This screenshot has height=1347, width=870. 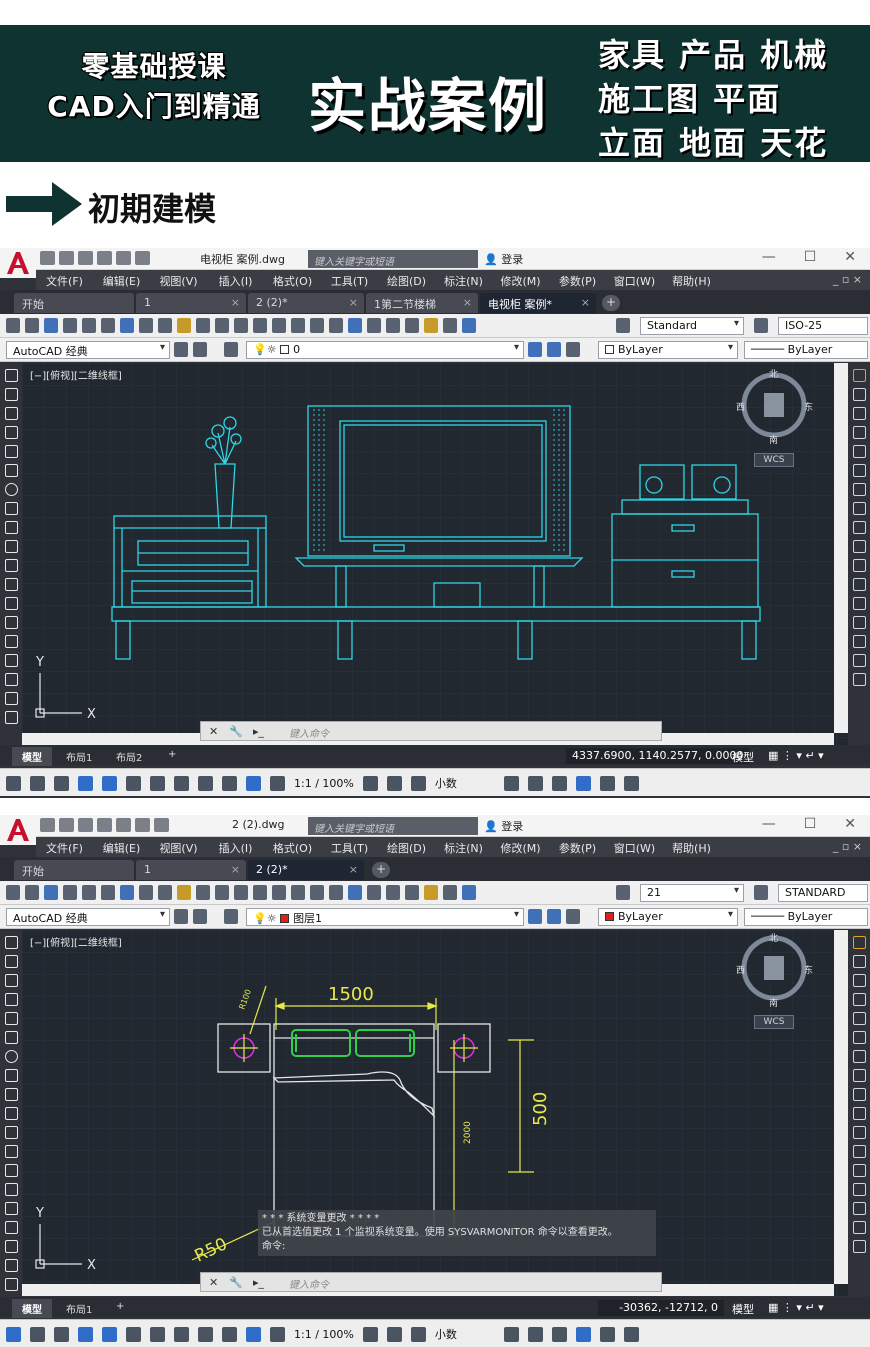 I want to click on open-file-icon, so click(x=66, y=258).